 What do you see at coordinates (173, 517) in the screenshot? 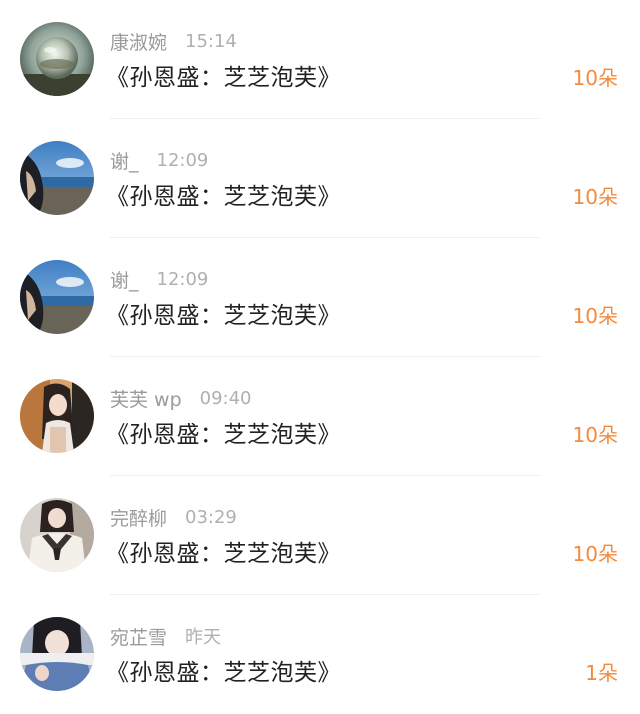
I see `sender-meta: 完醉柳 03:29` at bounding box center [173, 517].